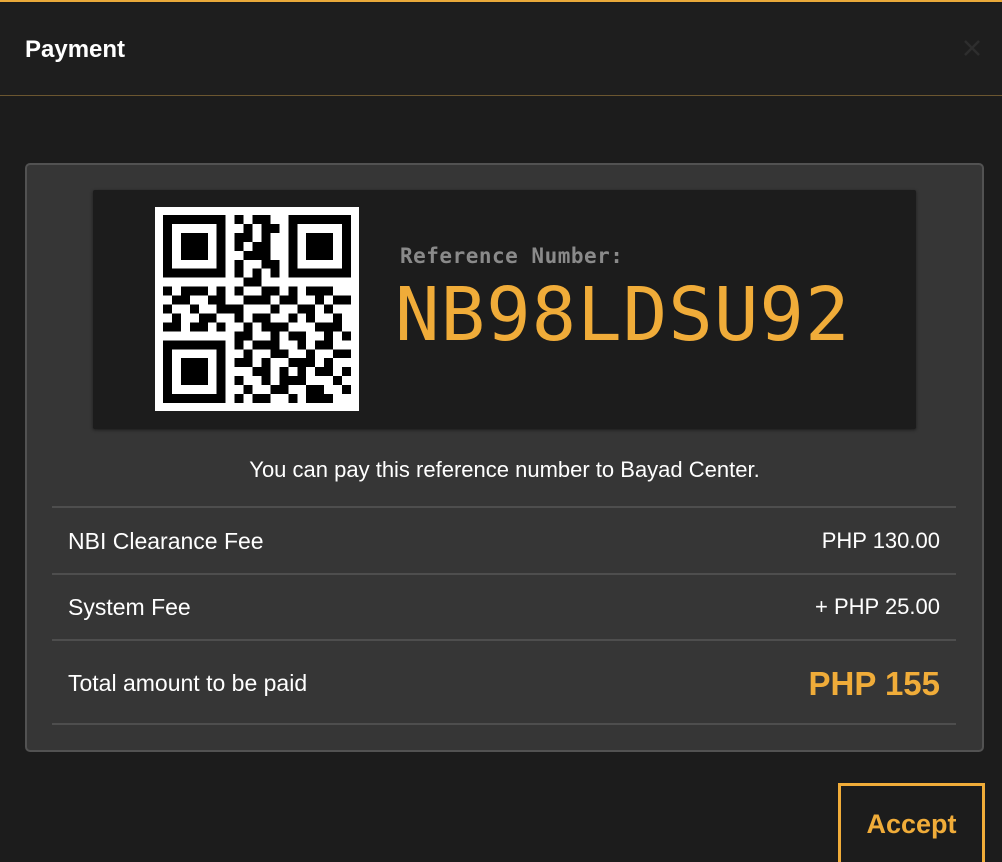 This screenshot has height=862, width=1002. I want to click on reference-number: NB98LDSU92, so click(623, 315).